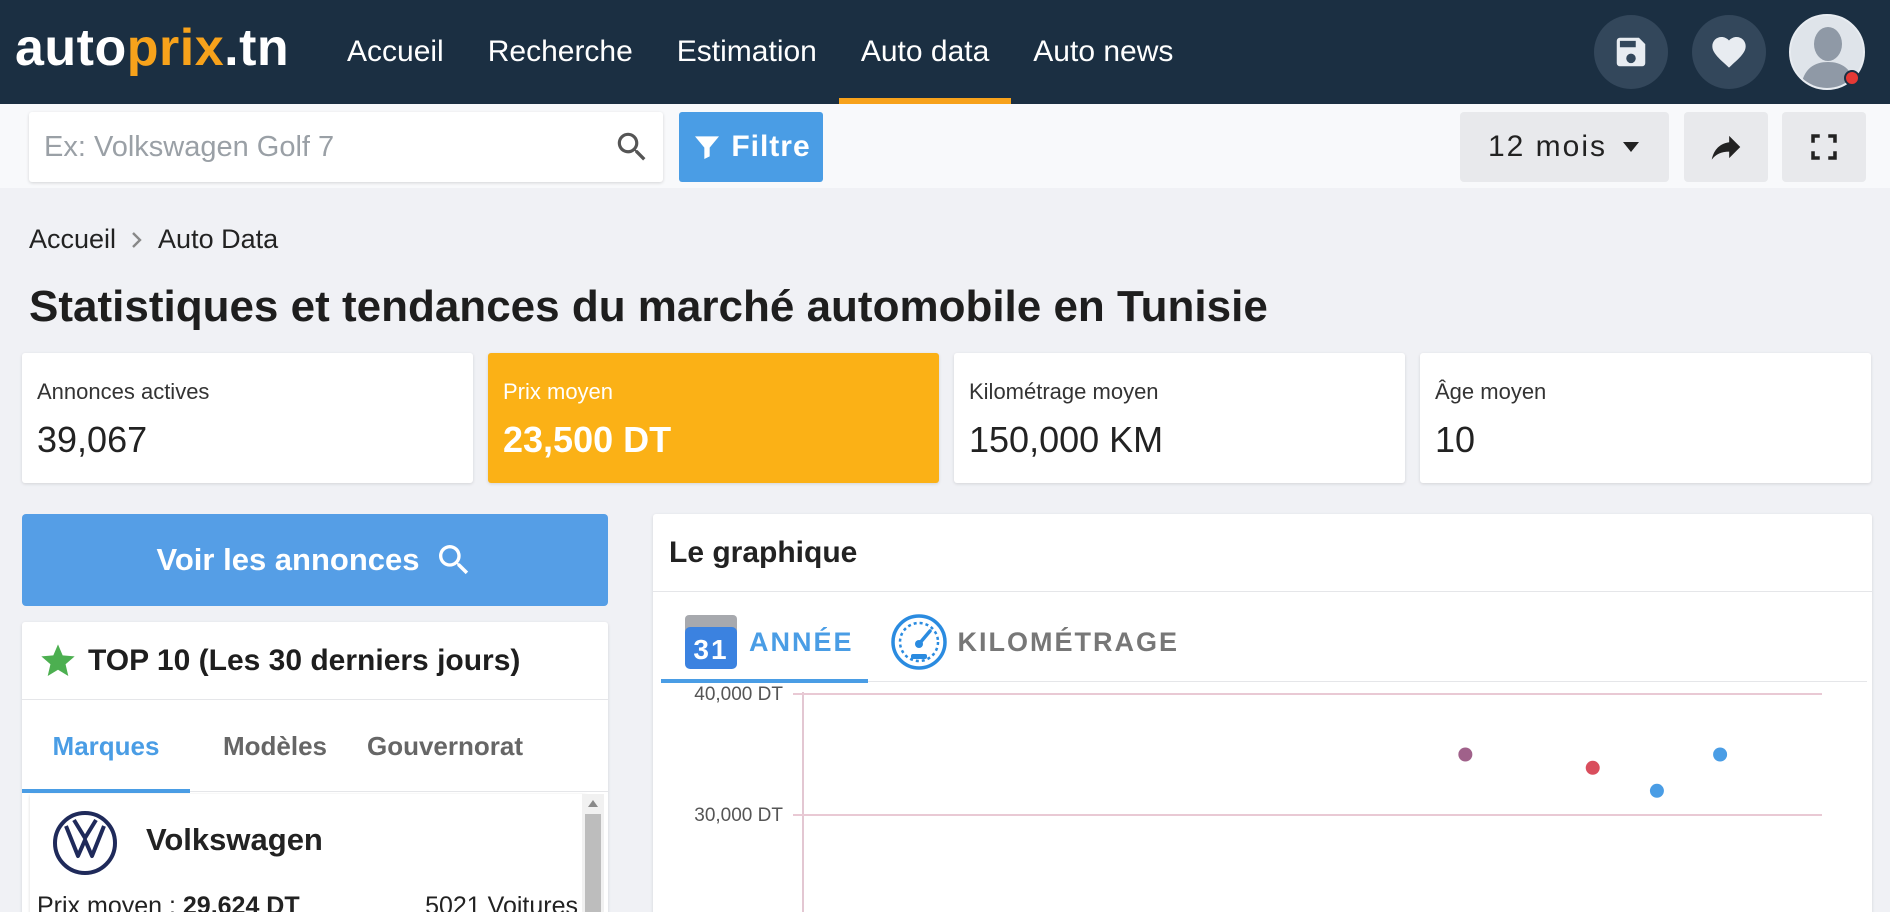 This screenshot has height=912, width=1890. Describe the element at coordinates (738, 815) in the screenshot. I see `y-tick-label: 30,000 DT` at that location.